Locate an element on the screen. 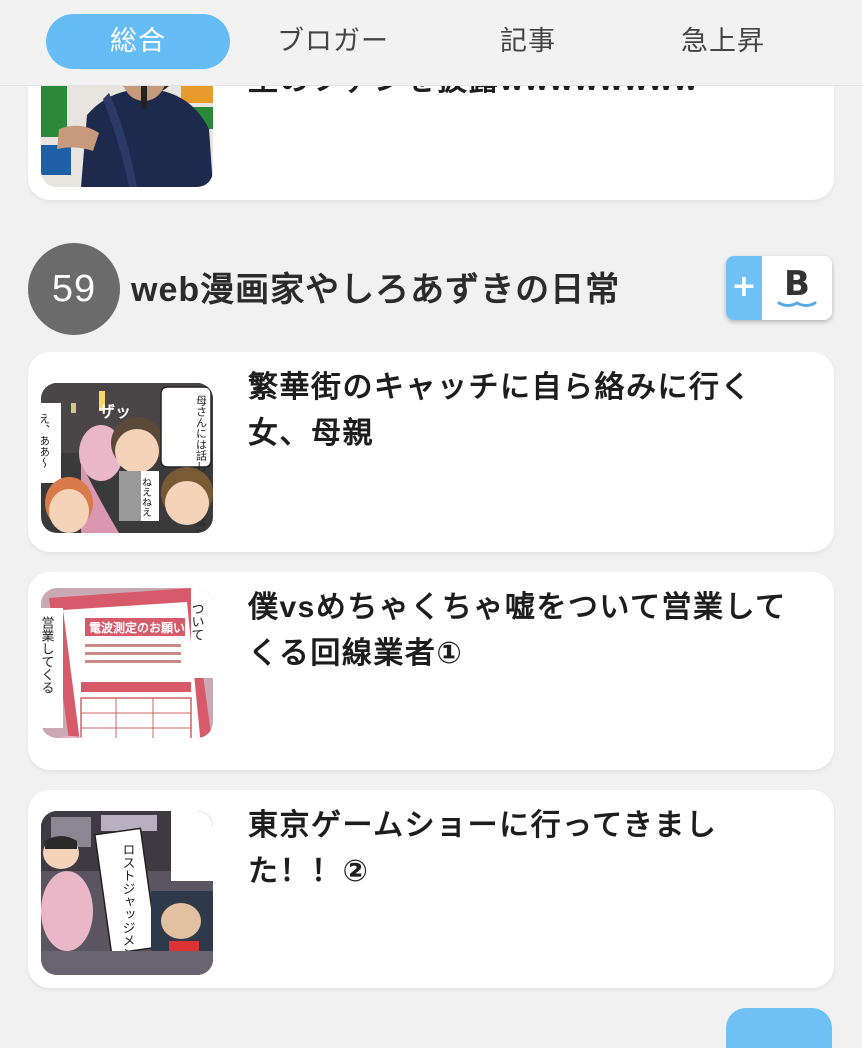  tab-bloggers: ブロガー is located at coordinates (333, 41).